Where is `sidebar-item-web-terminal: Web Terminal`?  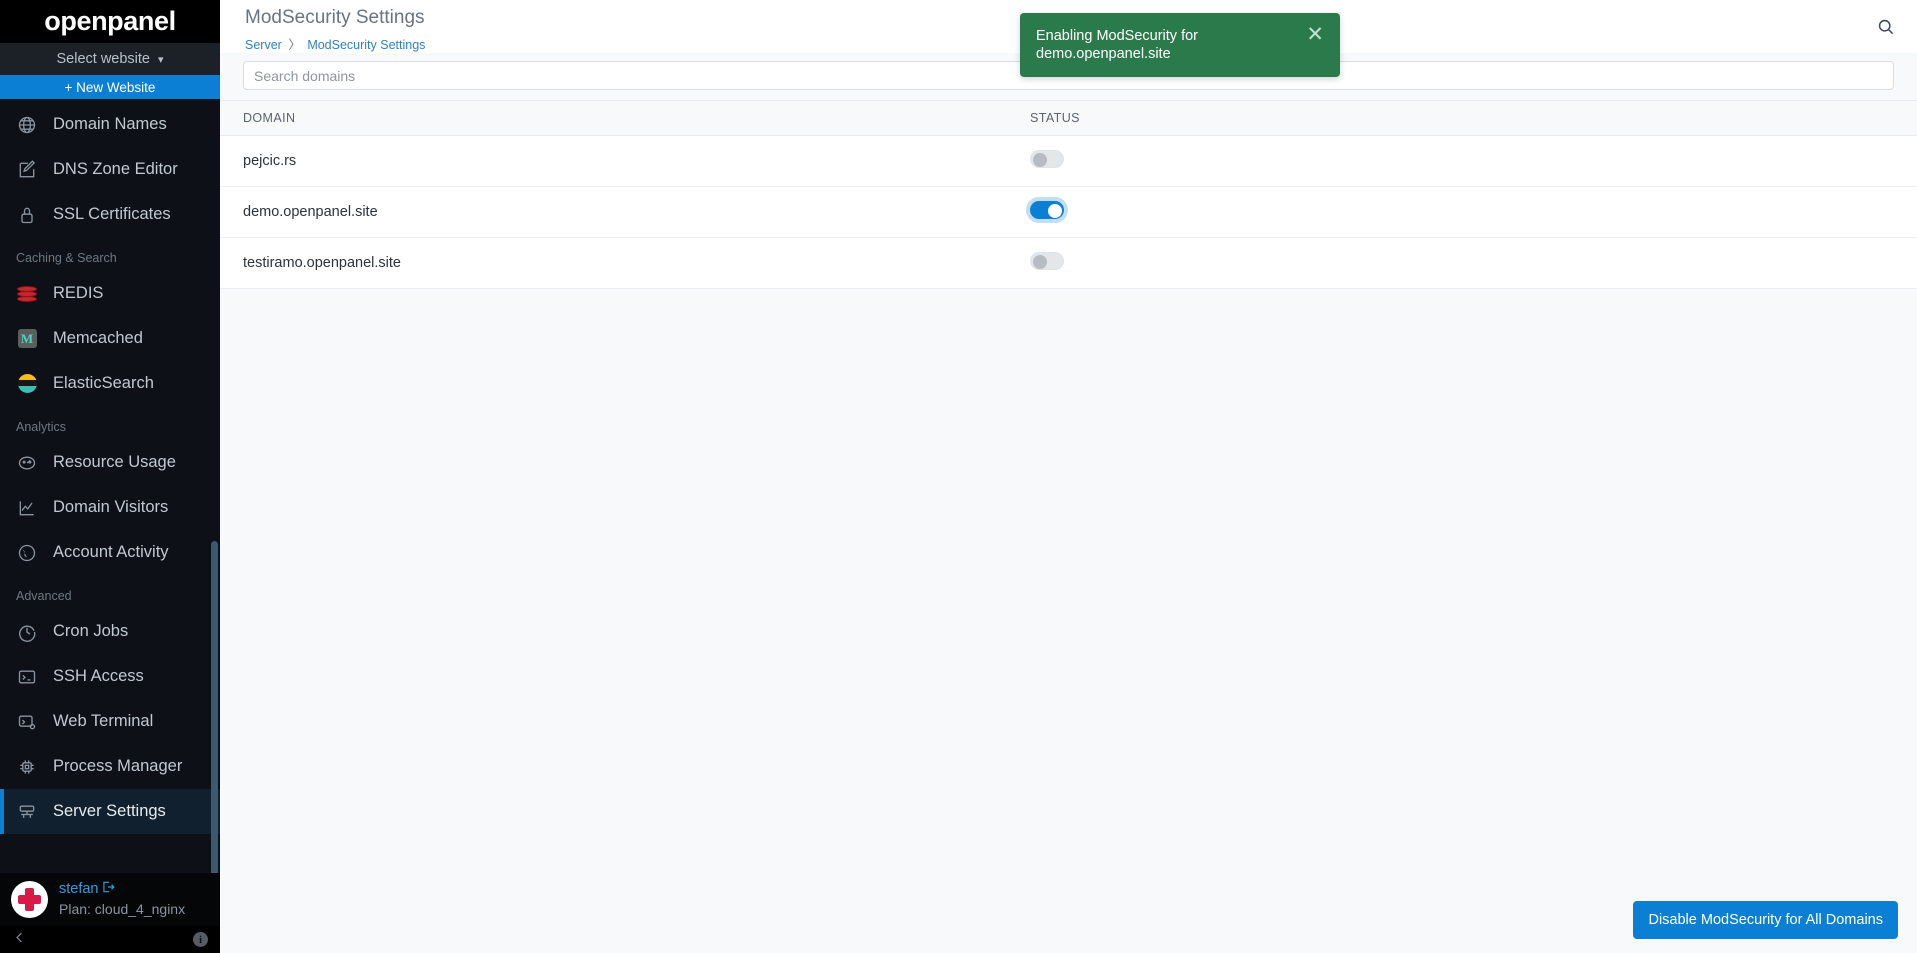 sidebar-item-web-terminal: Web Terminal is located at coordinates (110, 721).